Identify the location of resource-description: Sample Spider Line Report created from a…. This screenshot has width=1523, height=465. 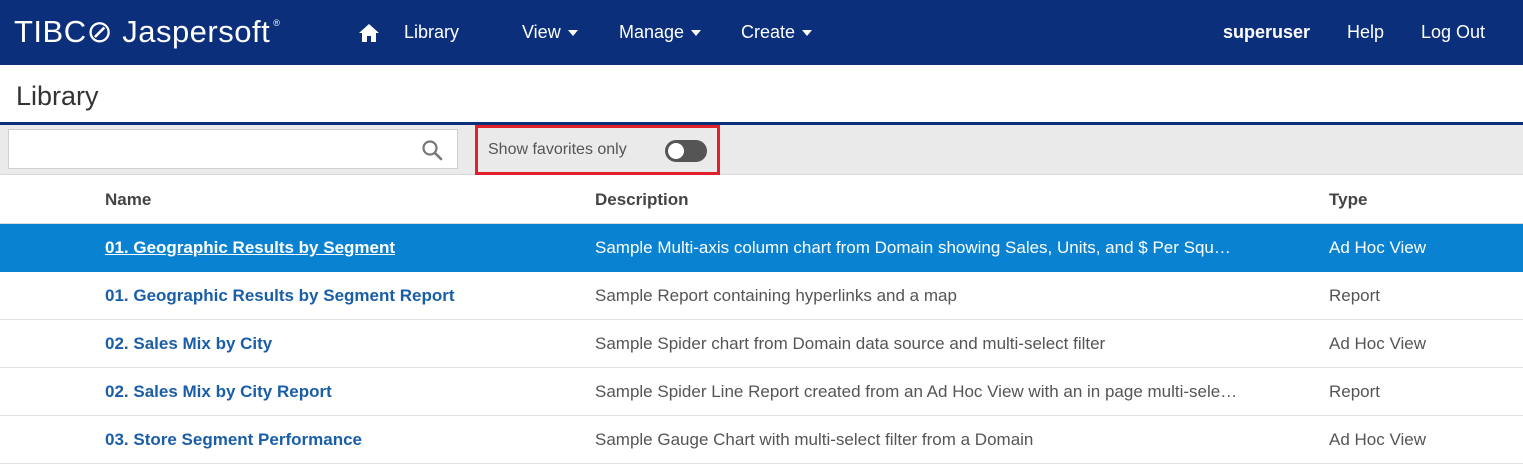
(916, 391).